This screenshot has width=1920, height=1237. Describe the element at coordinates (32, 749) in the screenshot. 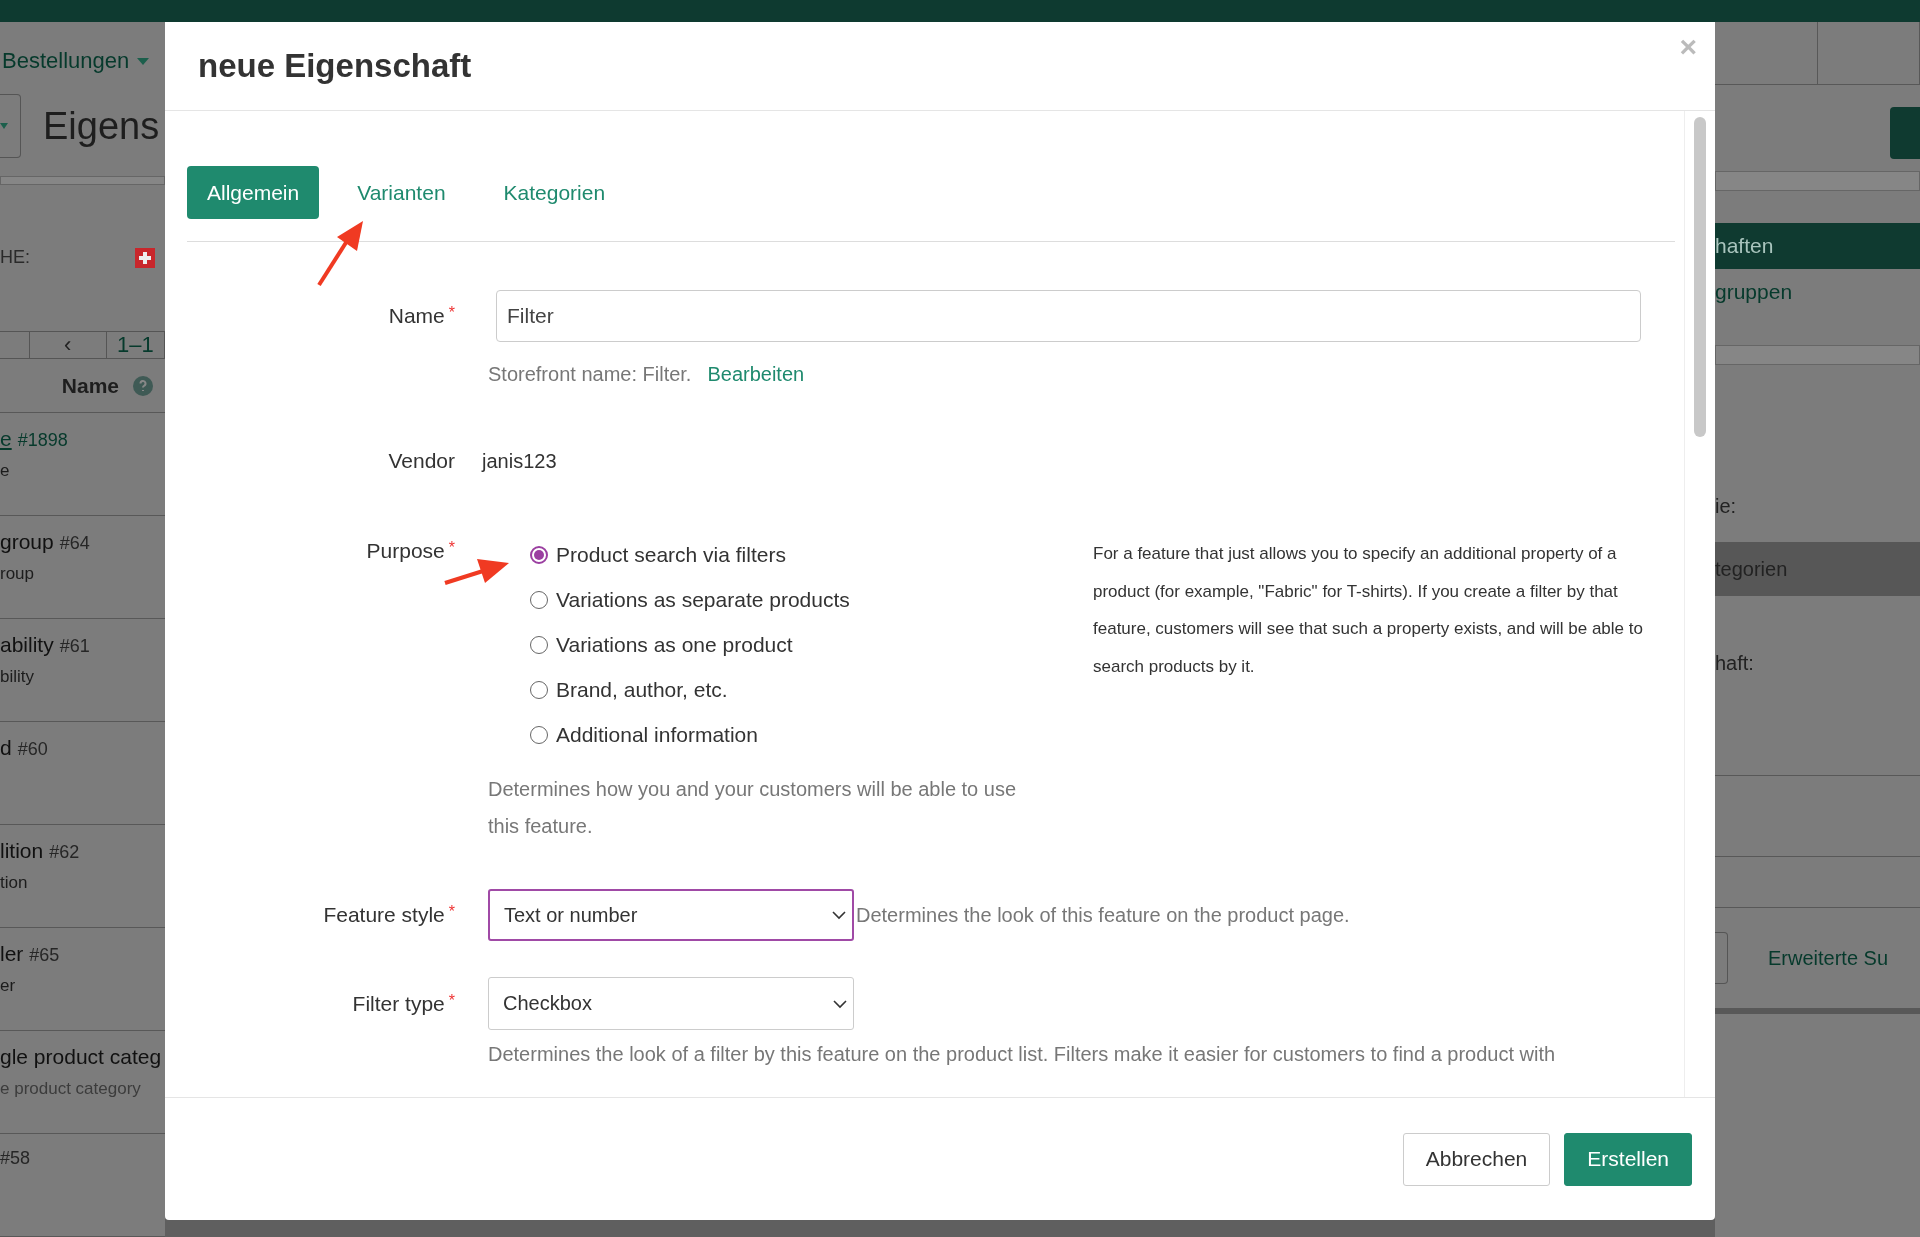

I see `row-id: #60` at that location.